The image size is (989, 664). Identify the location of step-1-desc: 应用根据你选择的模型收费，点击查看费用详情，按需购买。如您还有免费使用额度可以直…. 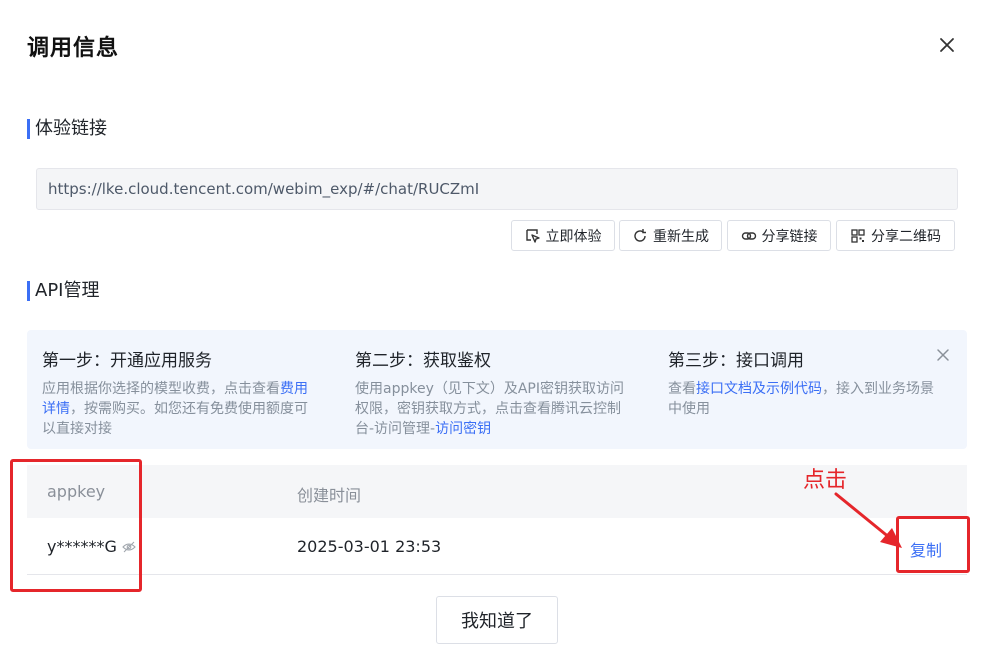
(175, 409).